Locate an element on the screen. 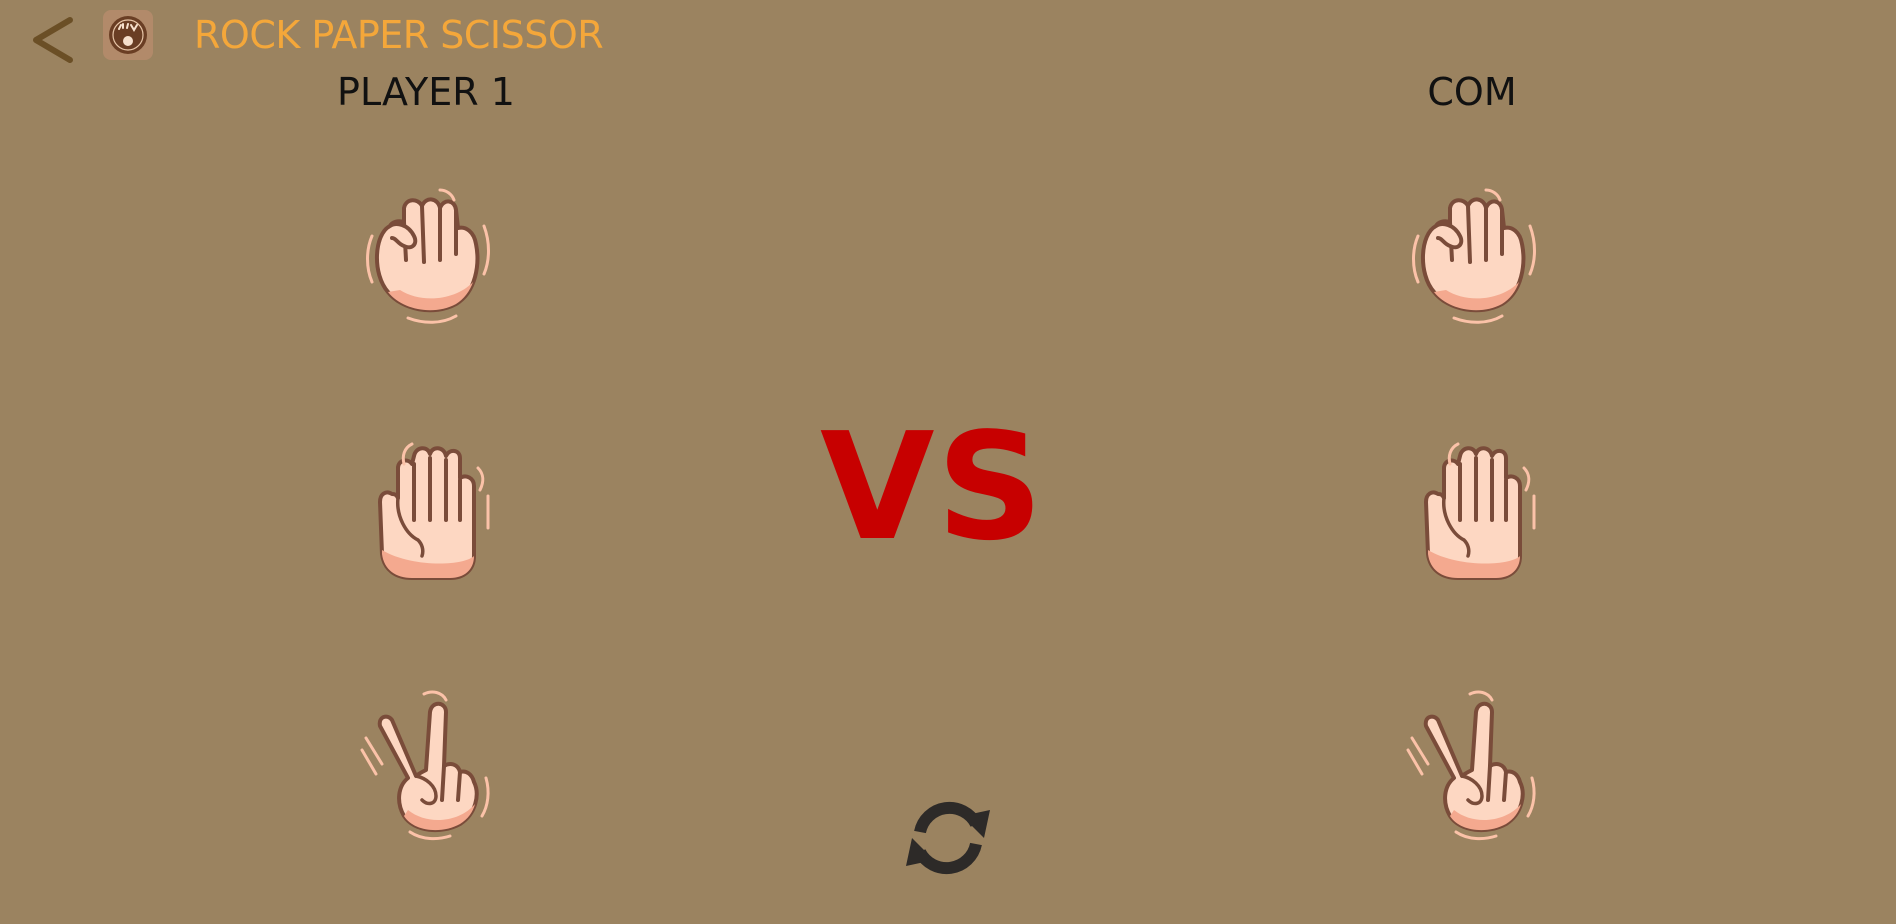 This screenshot has height=924, width=1896. com-scissors-choice is located at coordinates (1473, 762).